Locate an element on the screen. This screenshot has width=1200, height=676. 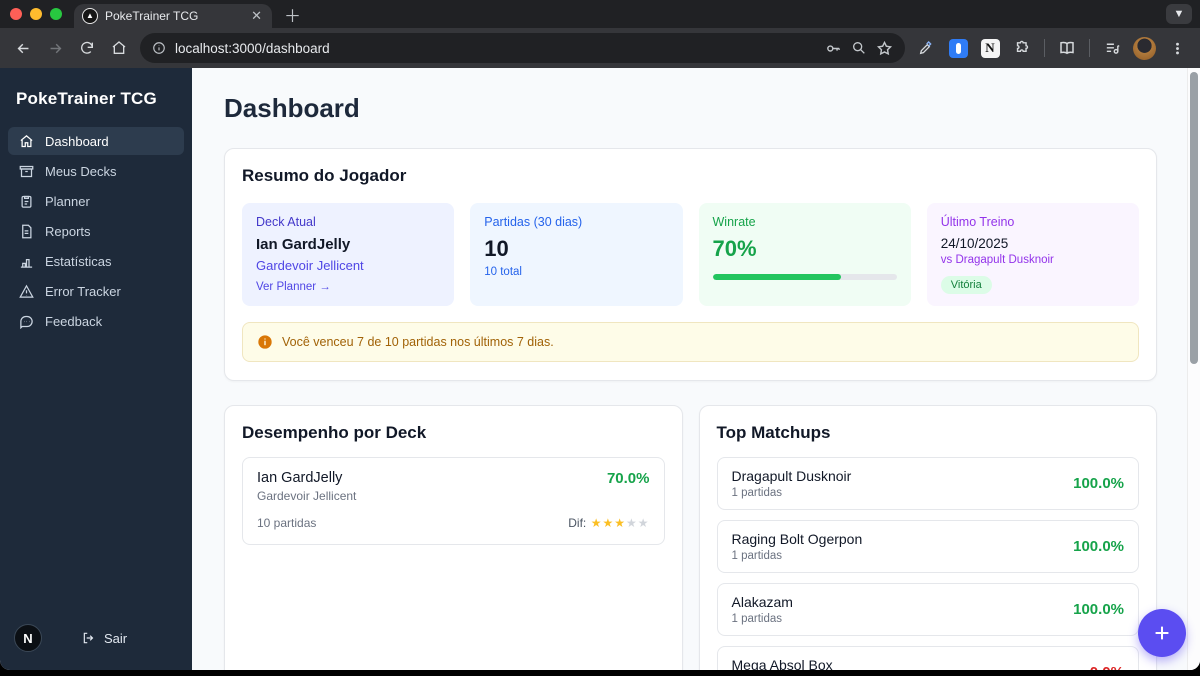
sidebar-item-estatisticas: Estatísticas is located at coordinates (96, 261).